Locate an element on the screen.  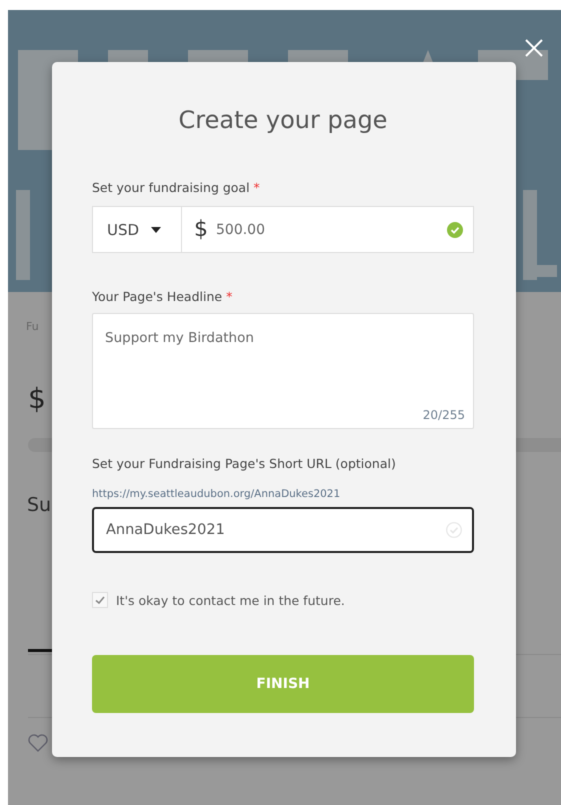
short-url-field: AnnaDukes2021 is located at coordinates (283, 530).